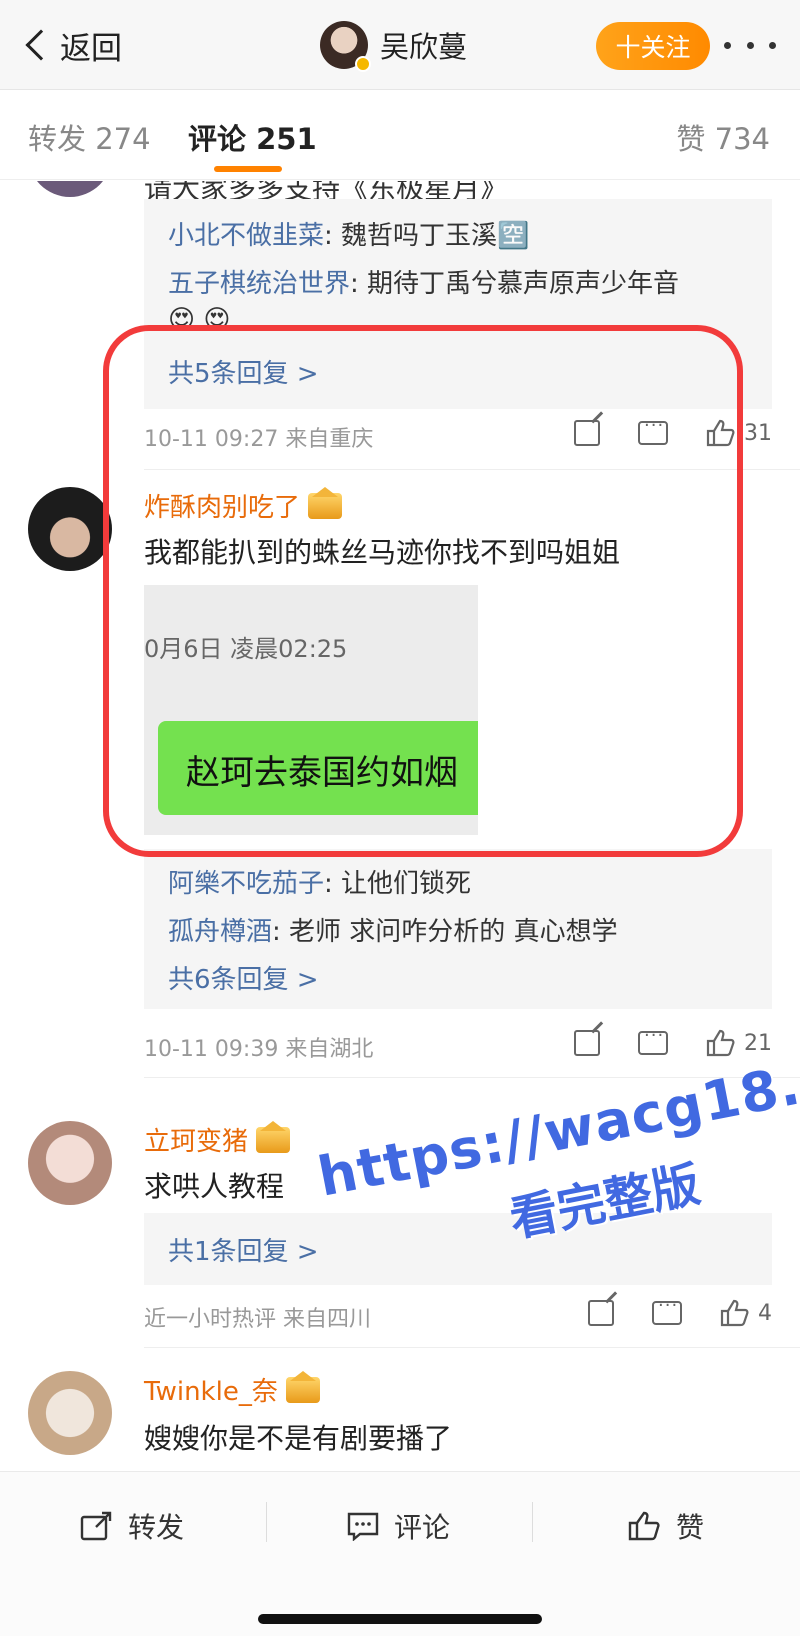 Image resolution: width=800 pixels, height=1636 pixels. Describe the element at coordinates (259, 1049) in the screenshot. I see `comment-meta: 10-11 09:39 来自湖北` at that location.